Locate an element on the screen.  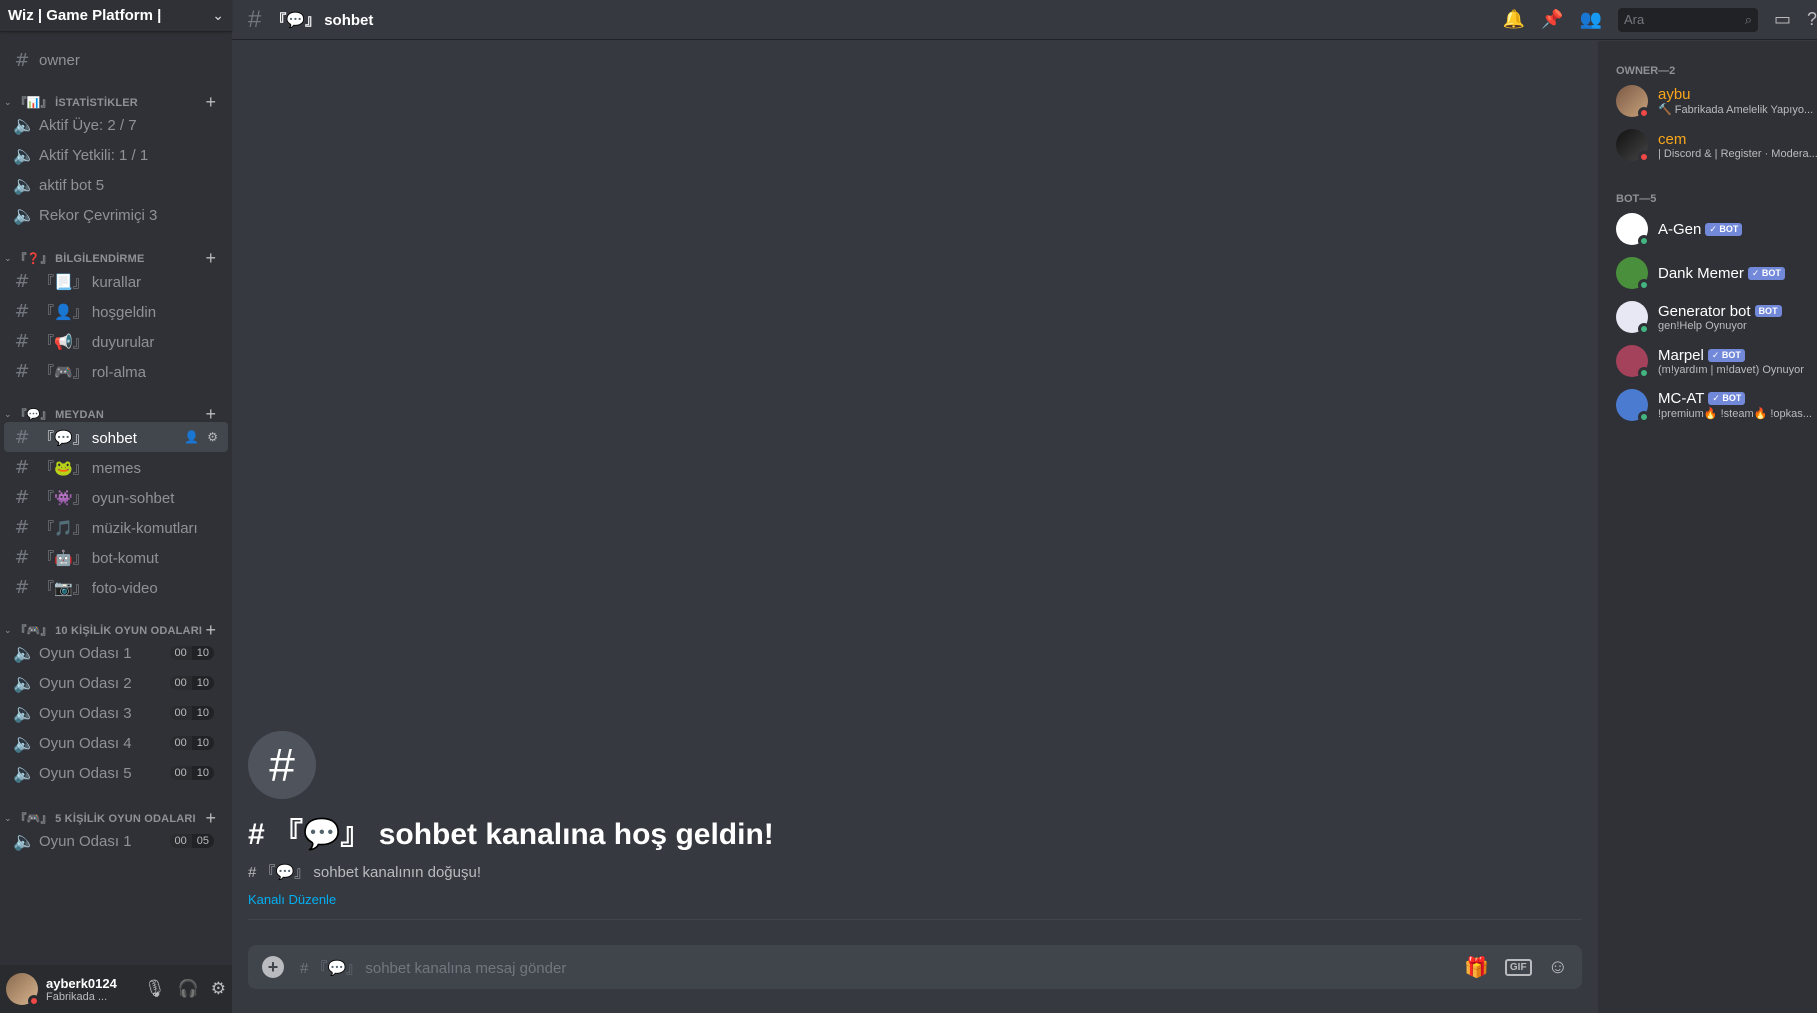
user-limit-badge: 00 10 is located at coordinates (191, 653).